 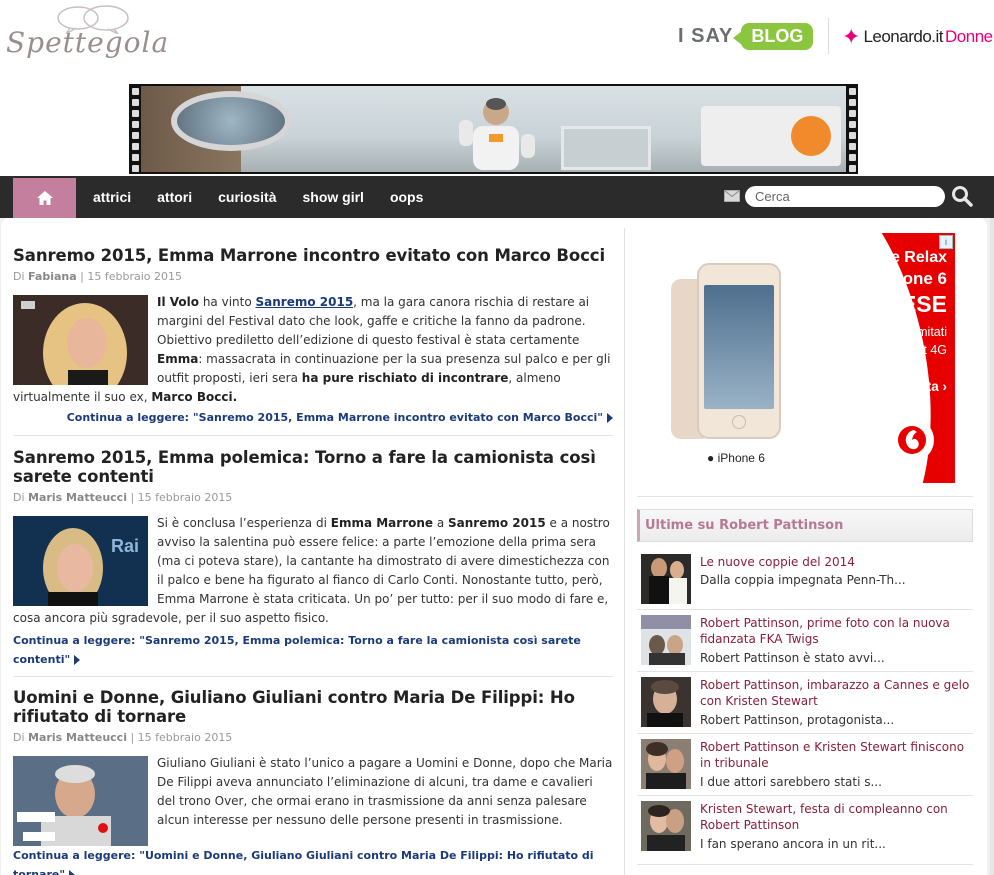 I want to click on body-bold: Sanremo 2015, so click(x=497, y=523).